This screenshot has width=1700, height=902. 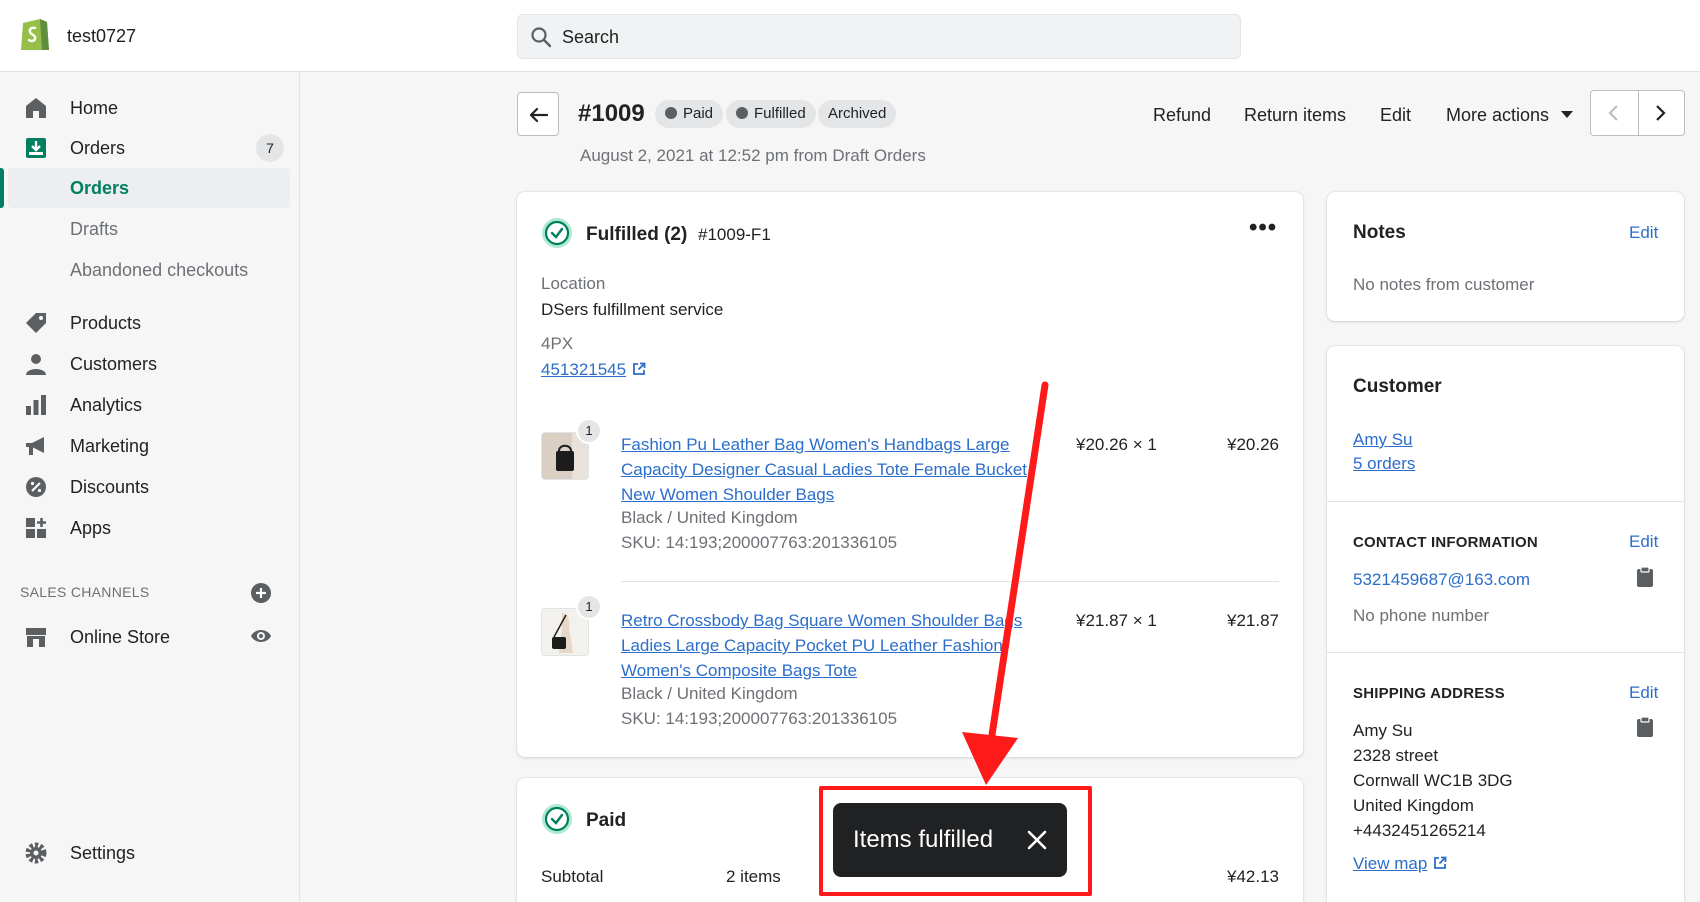 What do you see at coordinates (1383, 440) in the screenshot?
I see `customer-name-link: Amy Su` at bounding box center [1383, 440].